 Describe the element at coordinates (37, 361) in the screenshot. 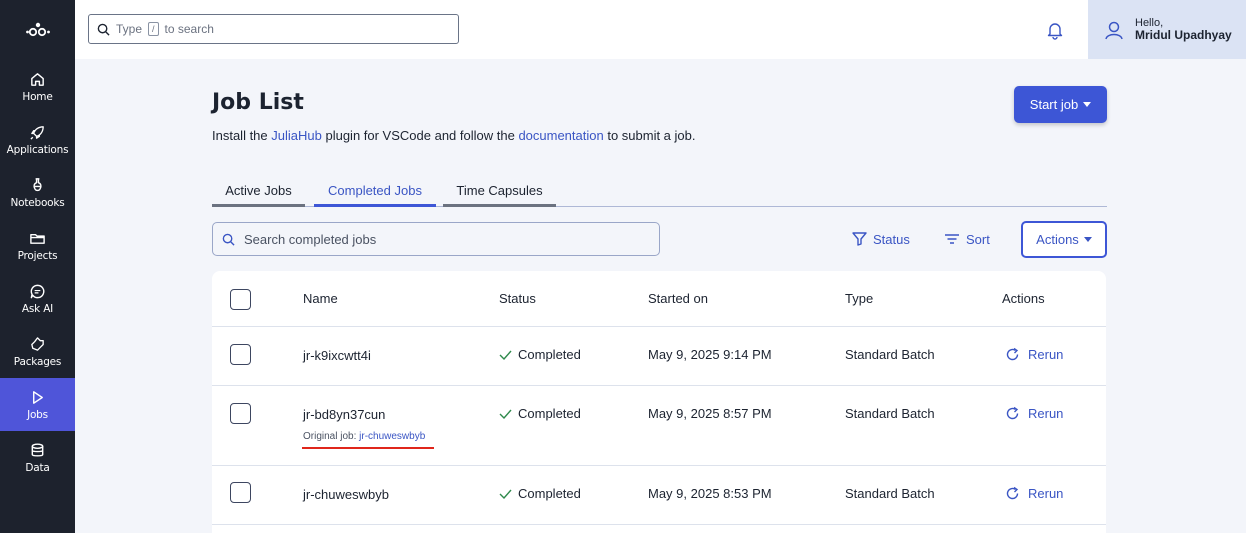

I see `sidebar-item-label: Packages` at that location.